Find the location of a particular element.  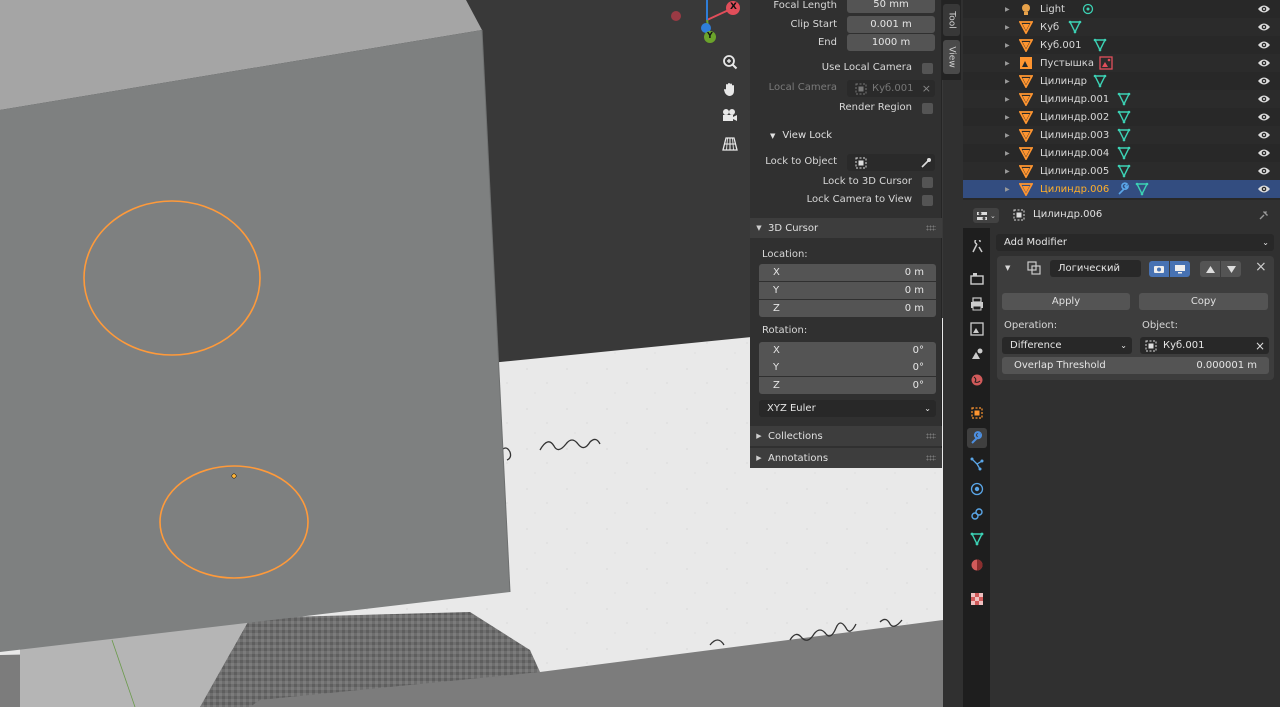

clip-start-field: 0.001 m is located at coordinates (891, 24).